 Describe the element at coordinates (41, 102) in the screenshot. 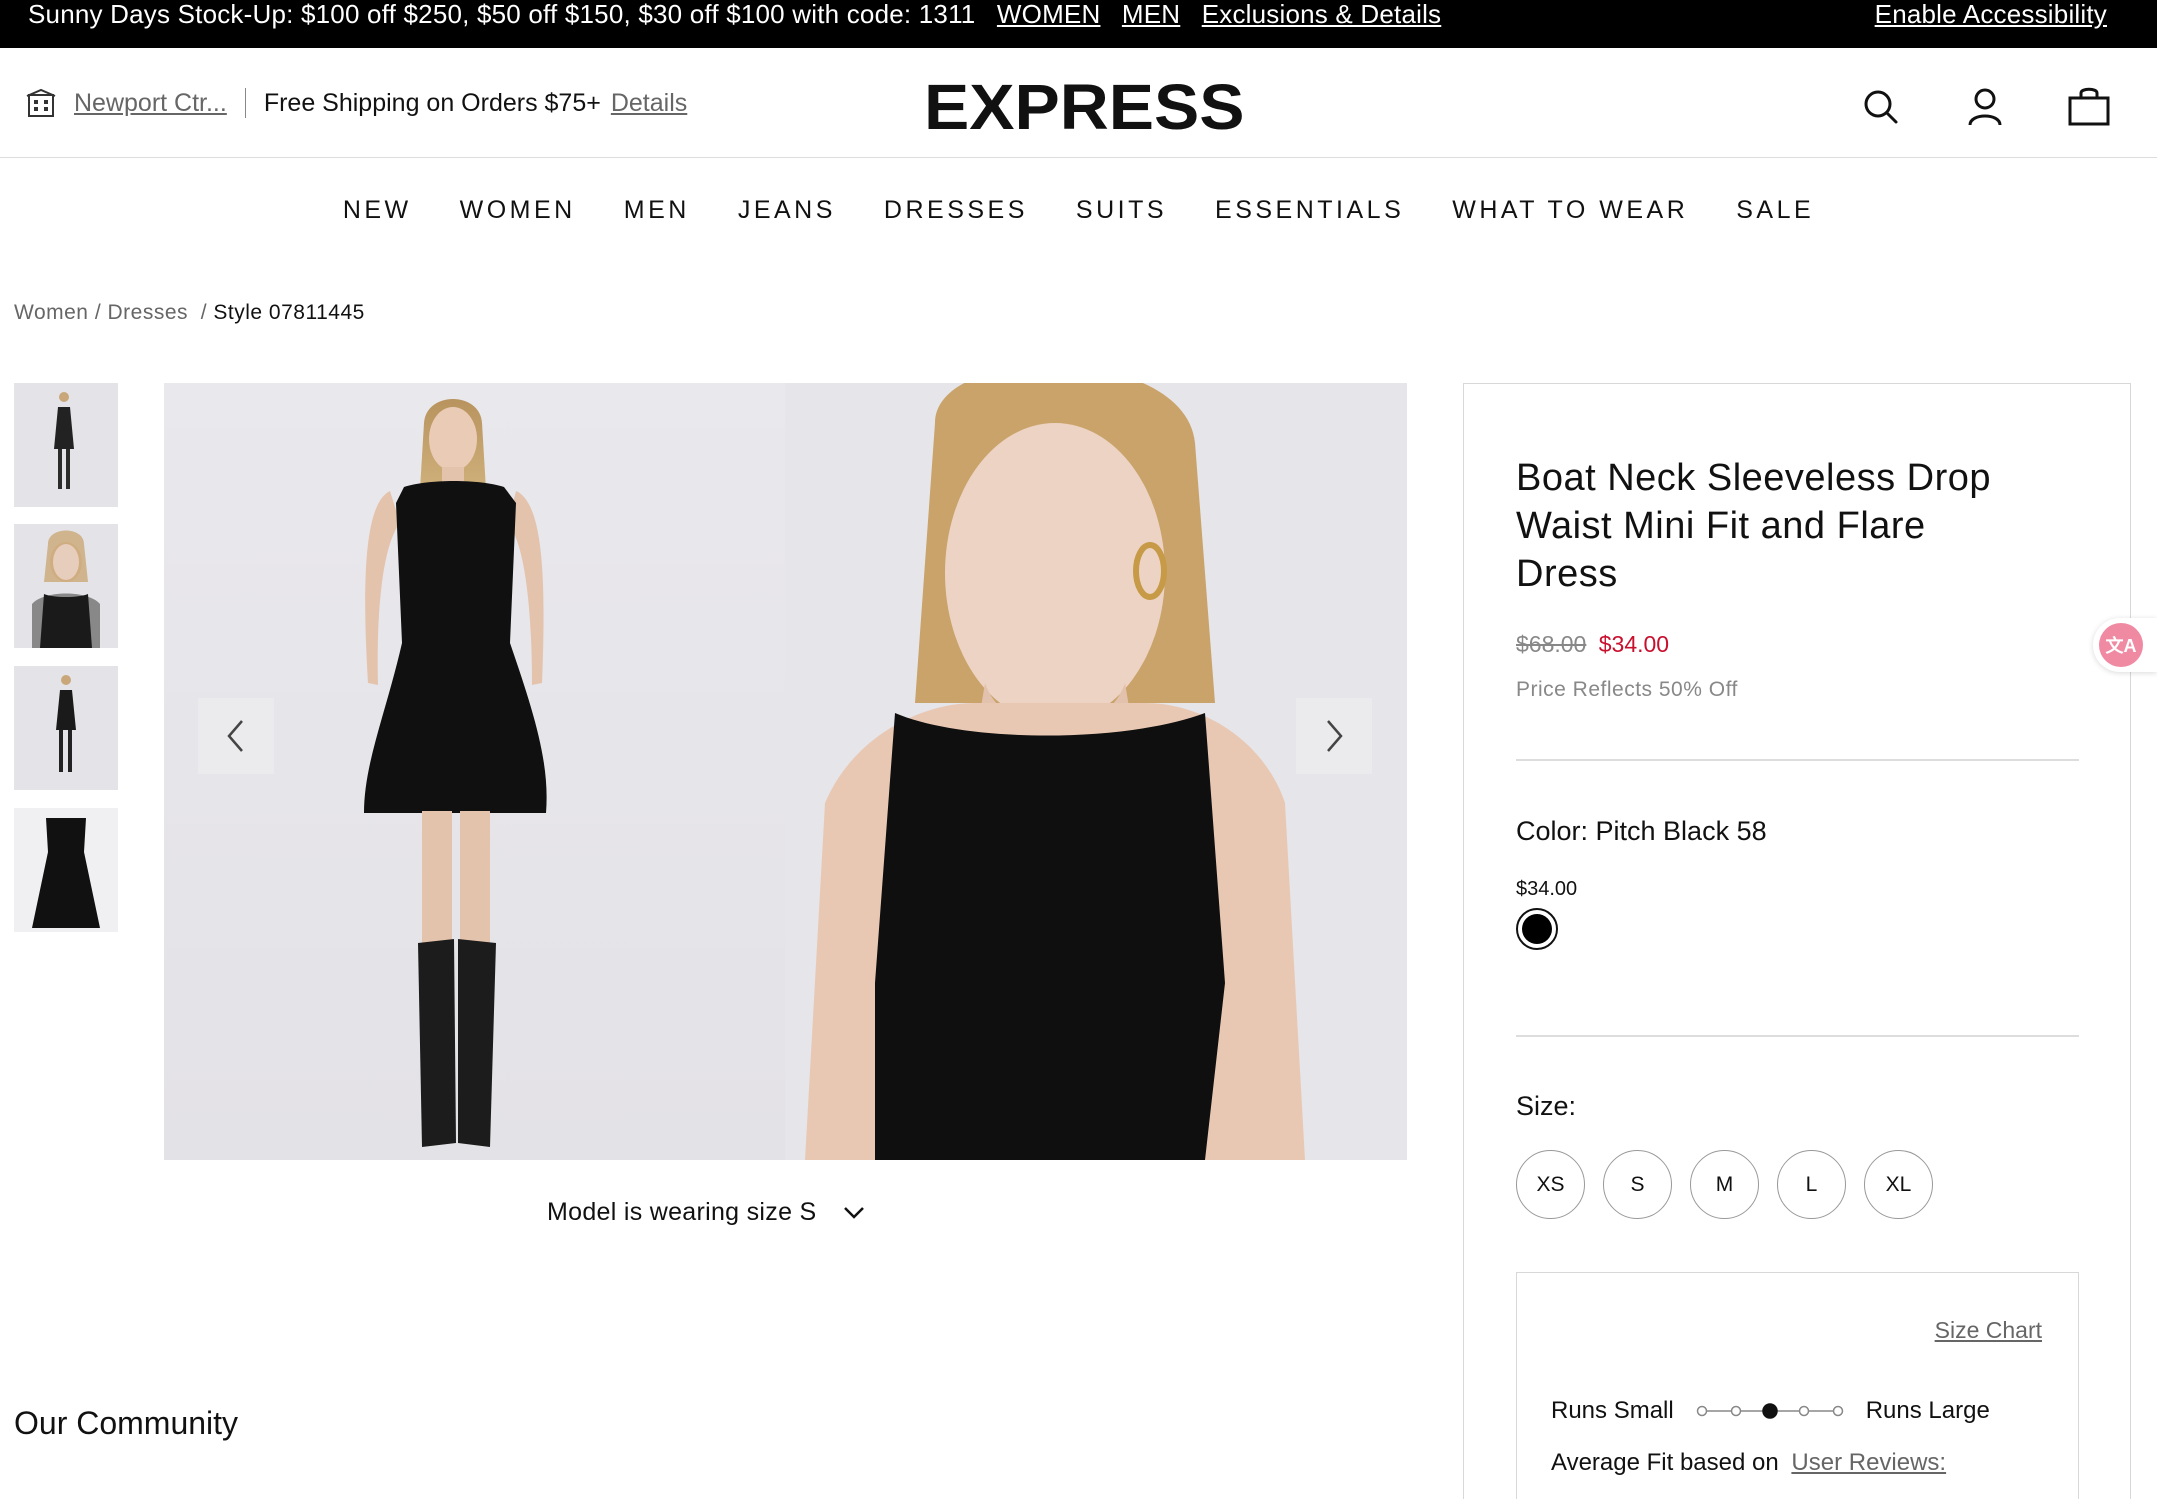

I see `store-building-icon` at that location.